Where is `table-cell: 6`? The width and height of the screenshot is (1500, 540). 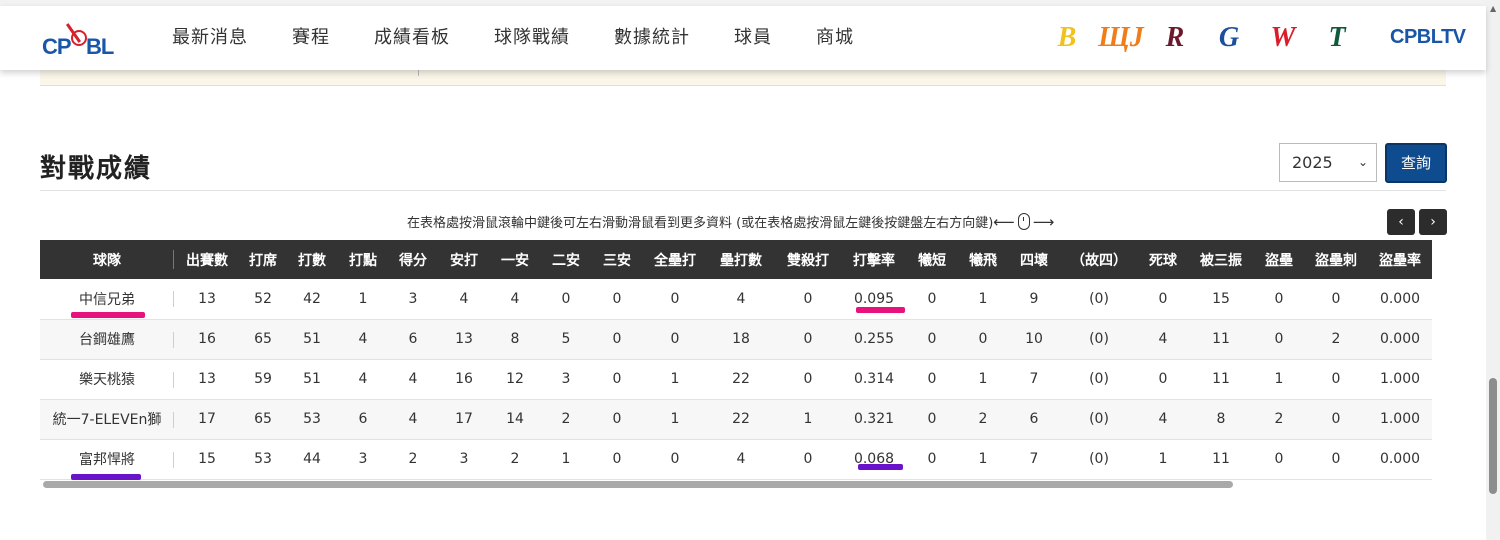 table-cell: 6 is located at coordinates (363, 419).